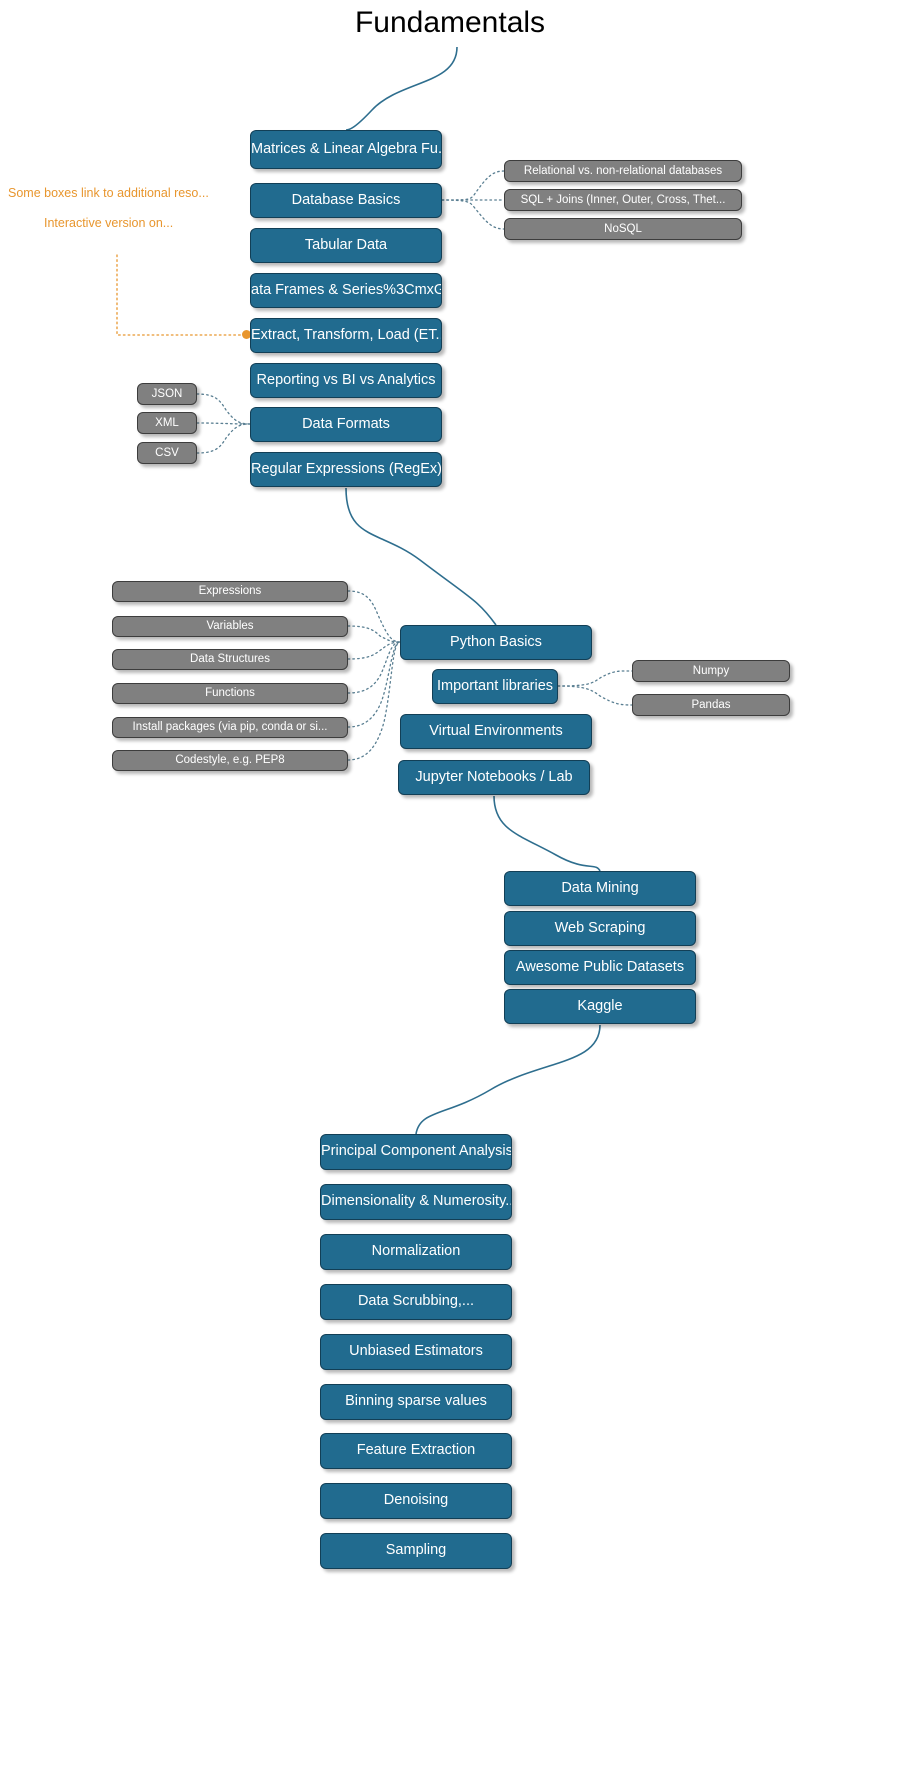 This screenshot has width=900, height=1782. I want to click on edge-note-to-etl, so click(181, 295).